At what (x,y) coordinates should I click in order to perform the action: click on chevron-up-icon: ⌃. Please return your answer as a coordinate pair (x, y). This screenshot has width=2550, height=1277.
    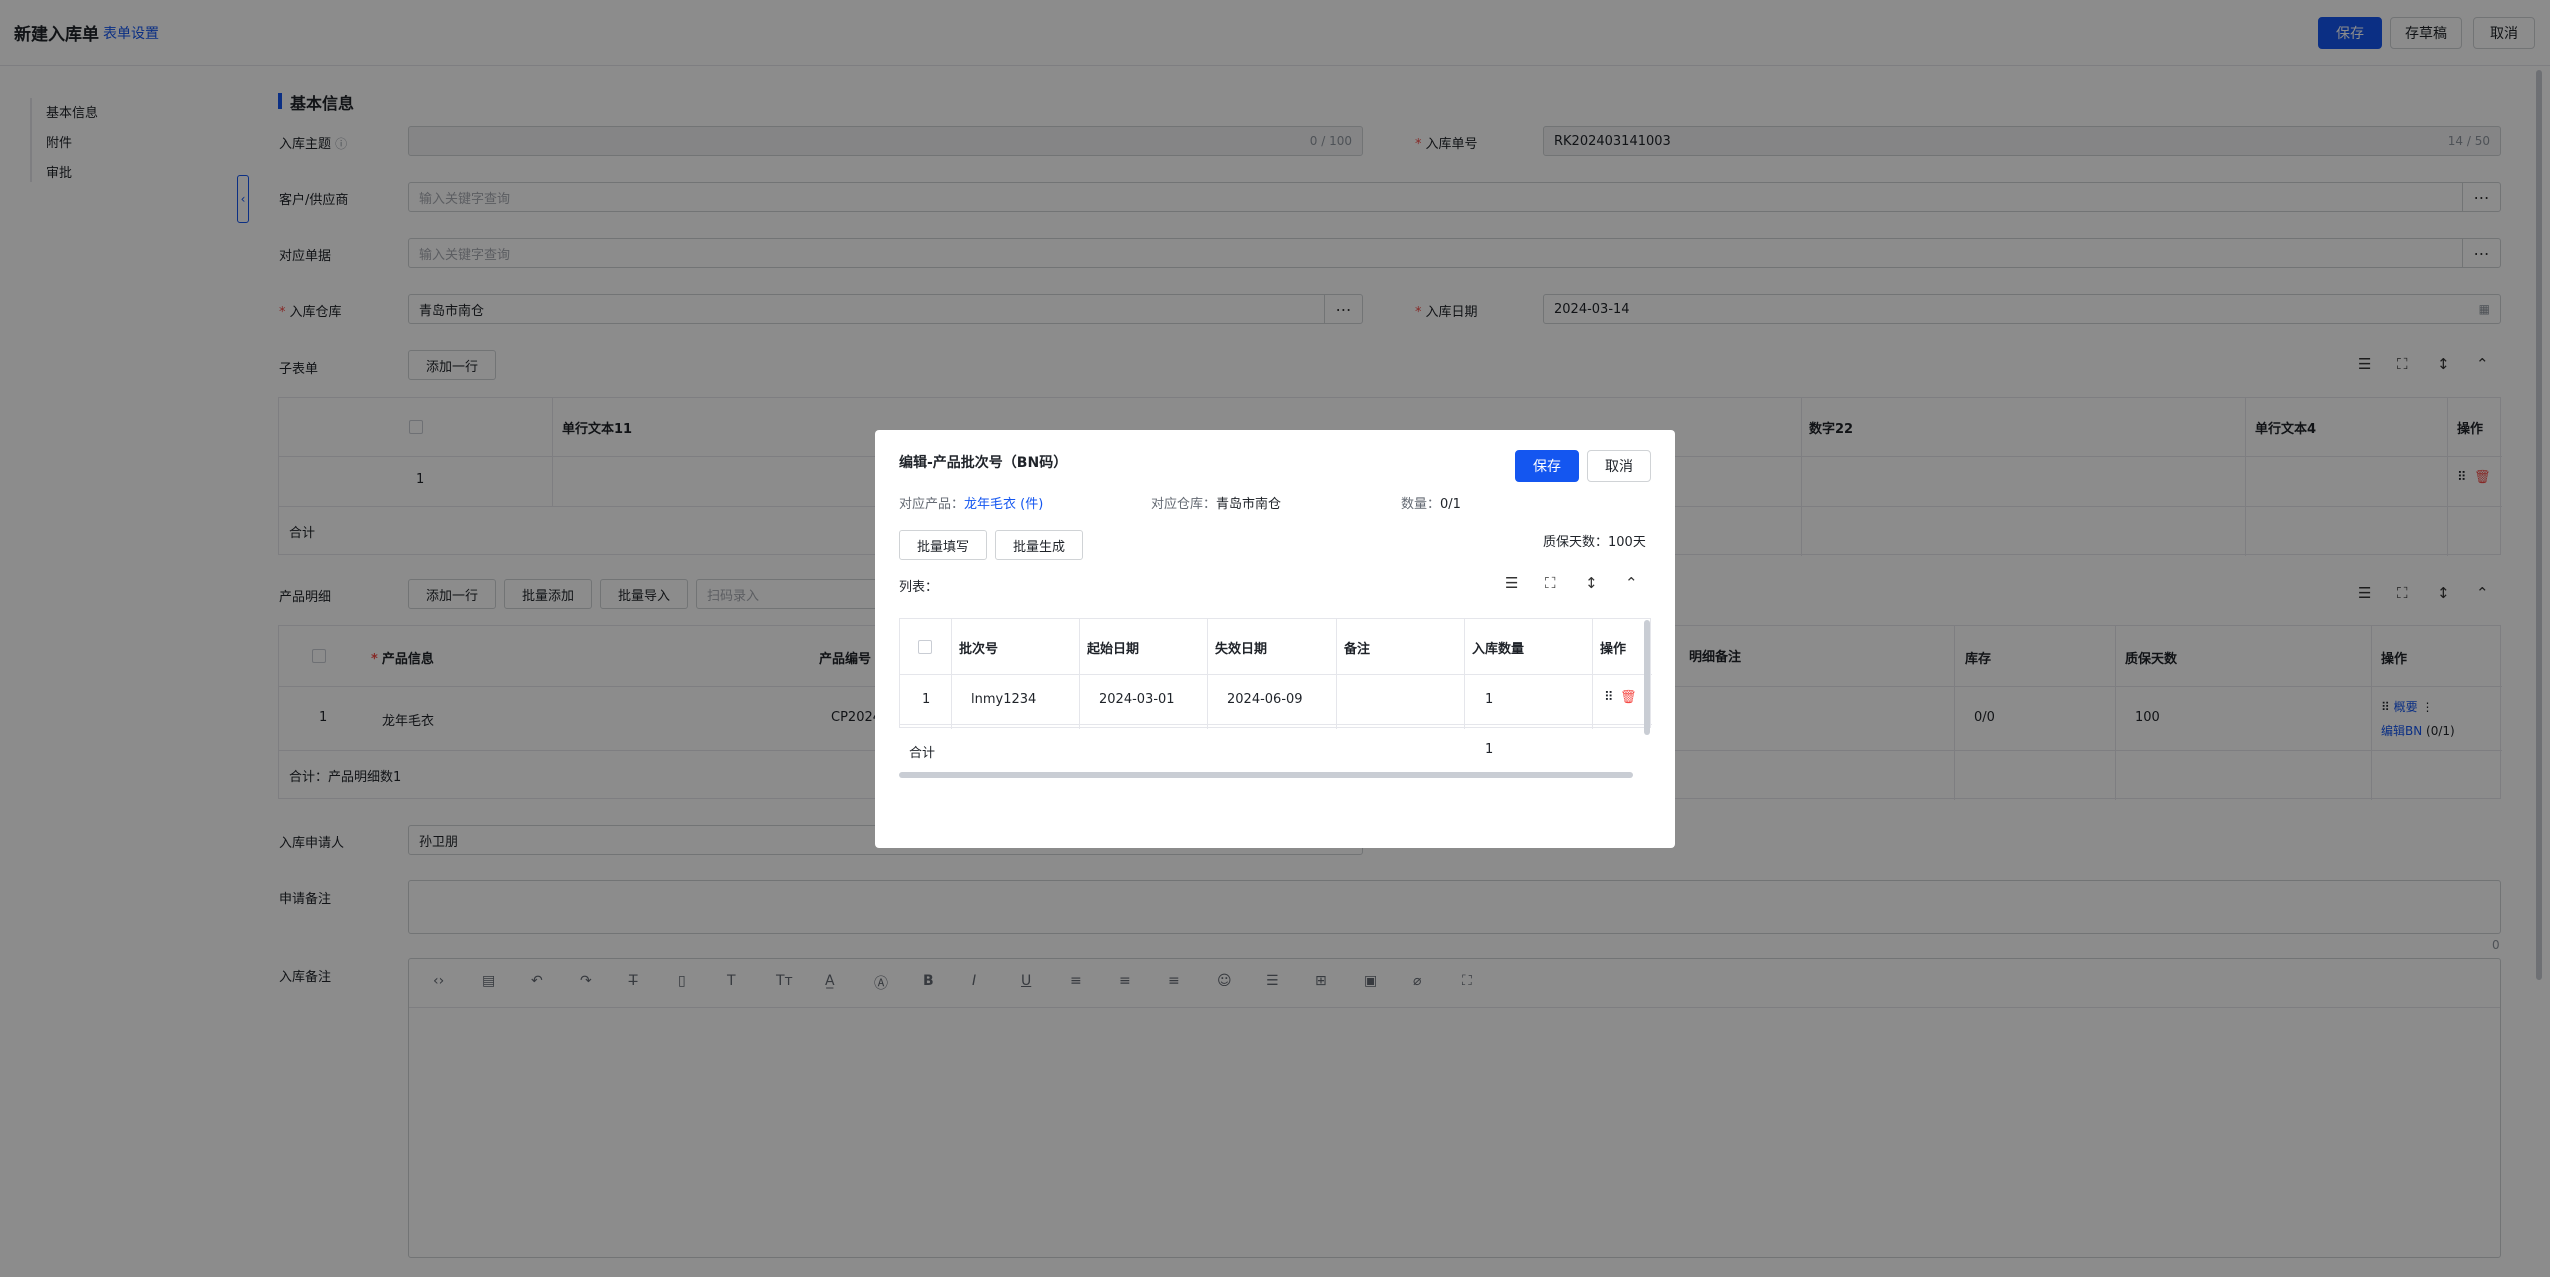
    Looking at the image, I should click on (1631, 583).